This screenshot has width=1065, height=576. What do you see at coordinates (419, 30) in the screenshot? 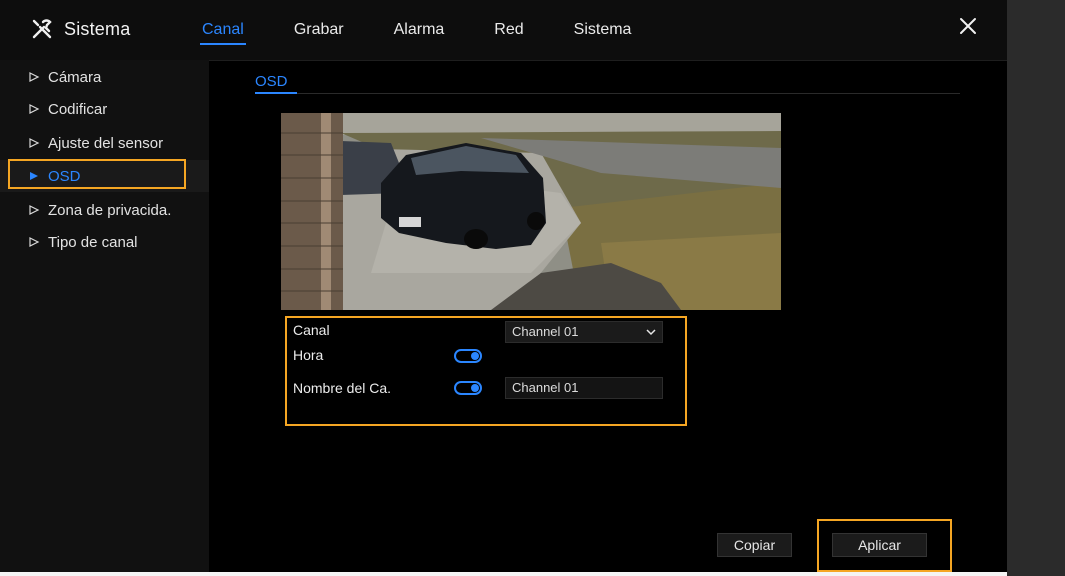
I see `tab-alarma: Alarma` at bounding box center [419, 30].